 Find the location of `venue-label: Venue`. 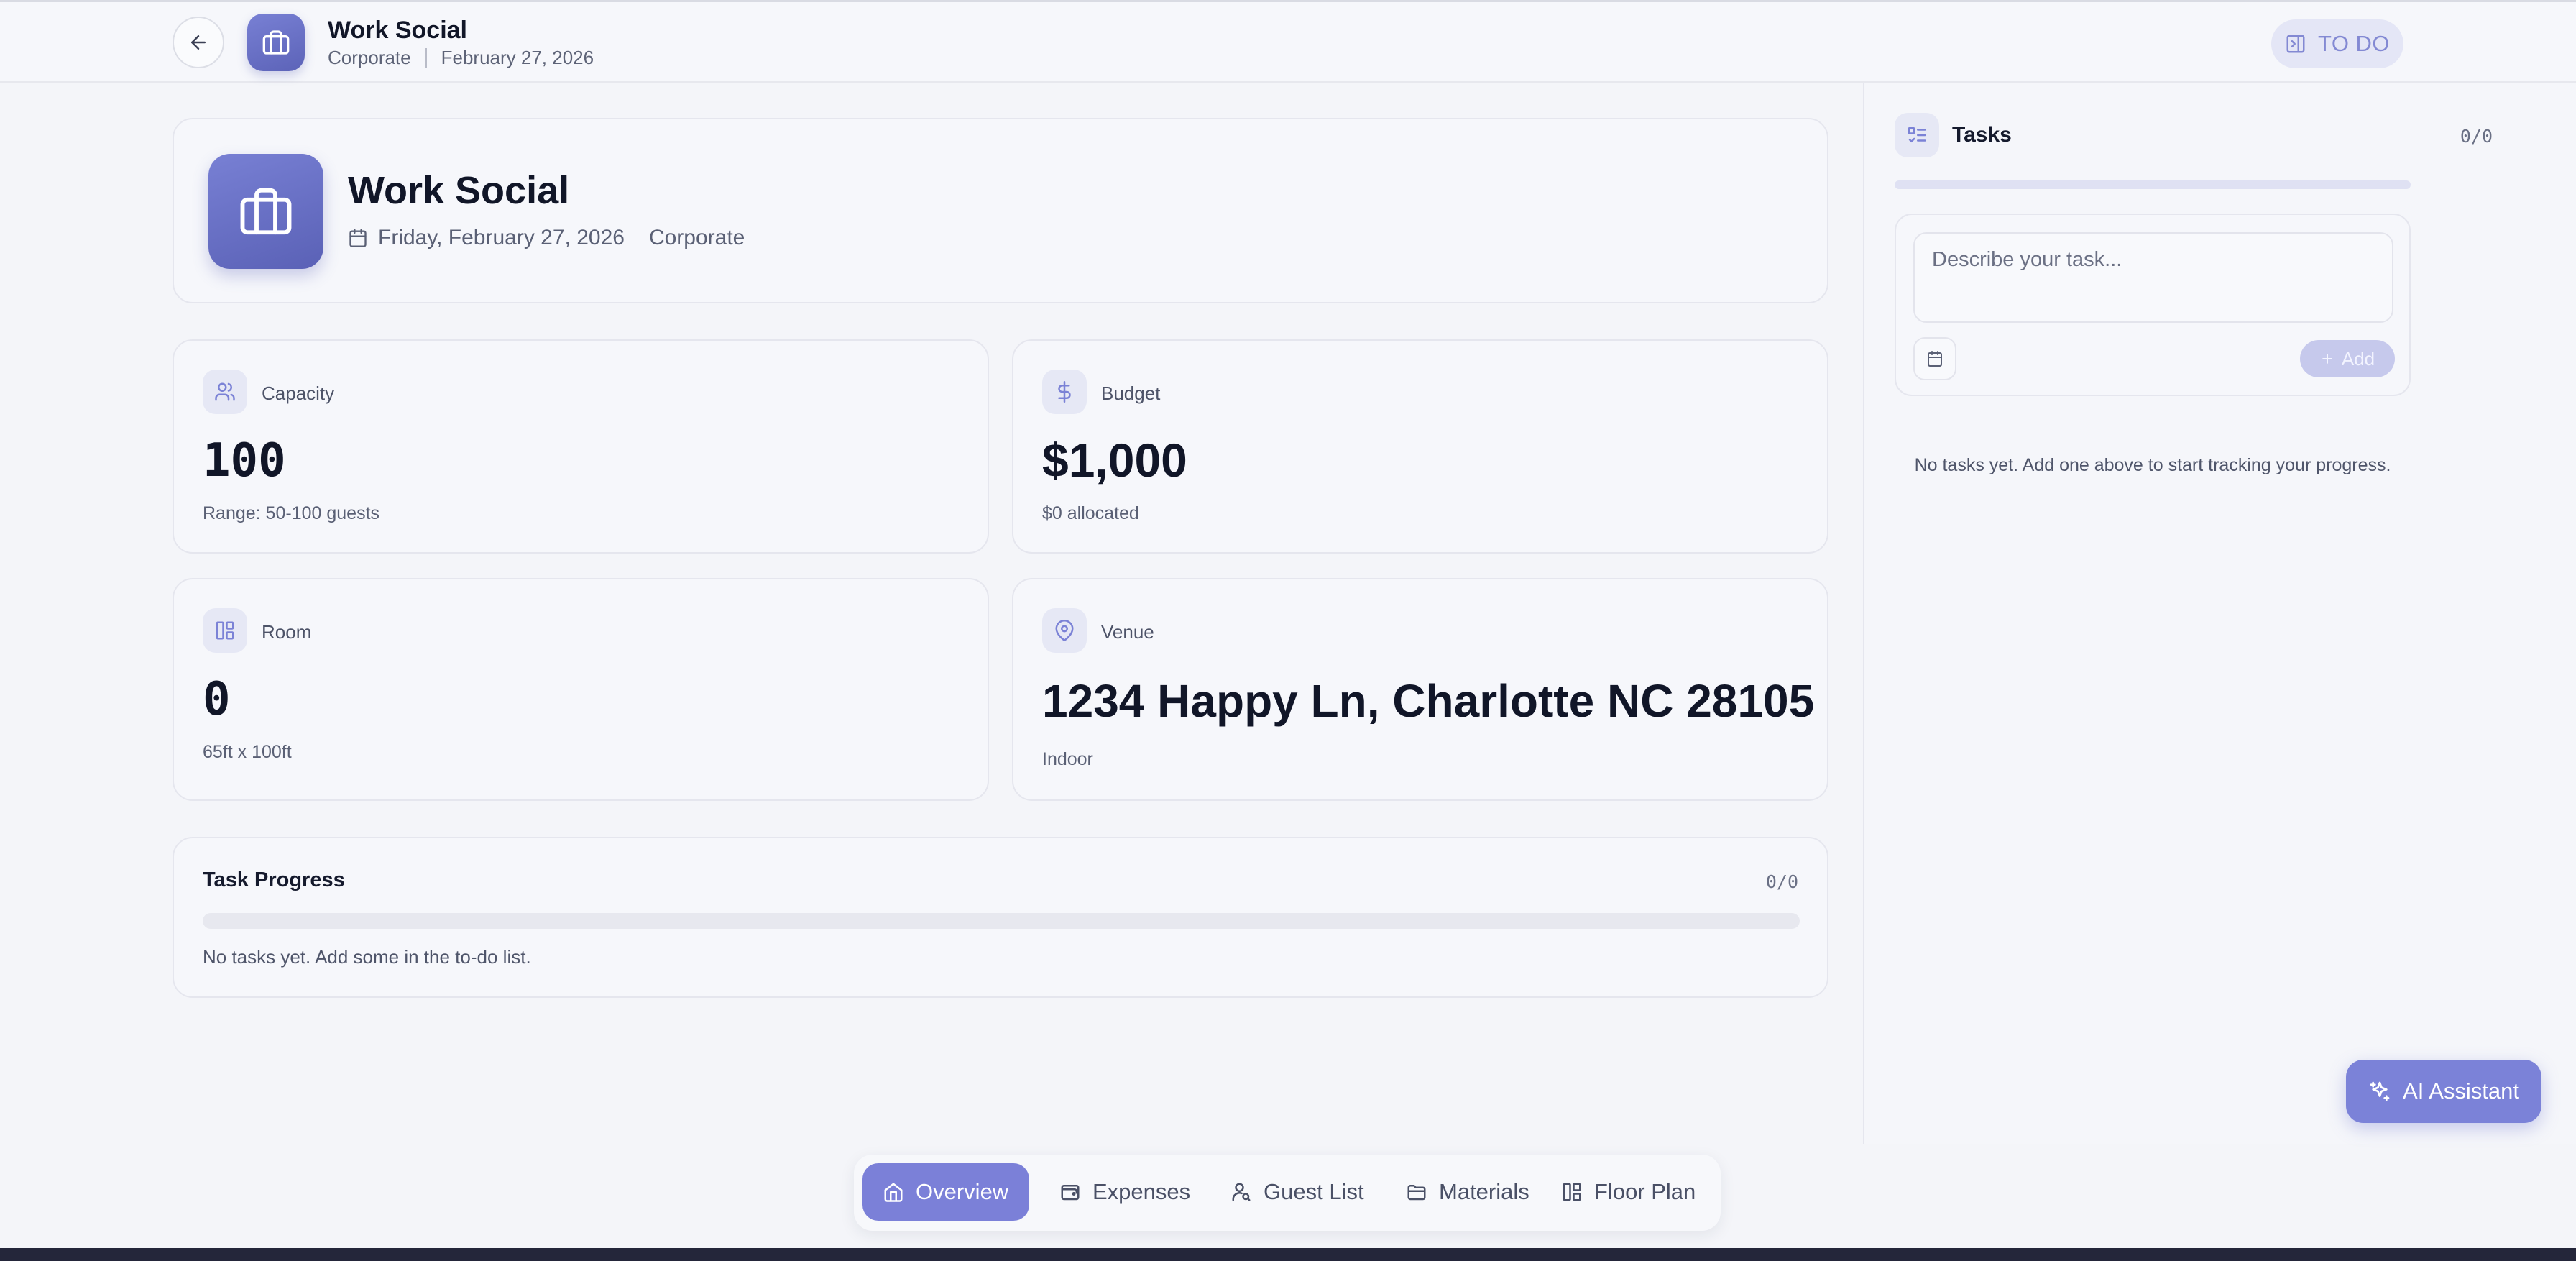

venue-label: Venue is located at coordinates (1127, 632).